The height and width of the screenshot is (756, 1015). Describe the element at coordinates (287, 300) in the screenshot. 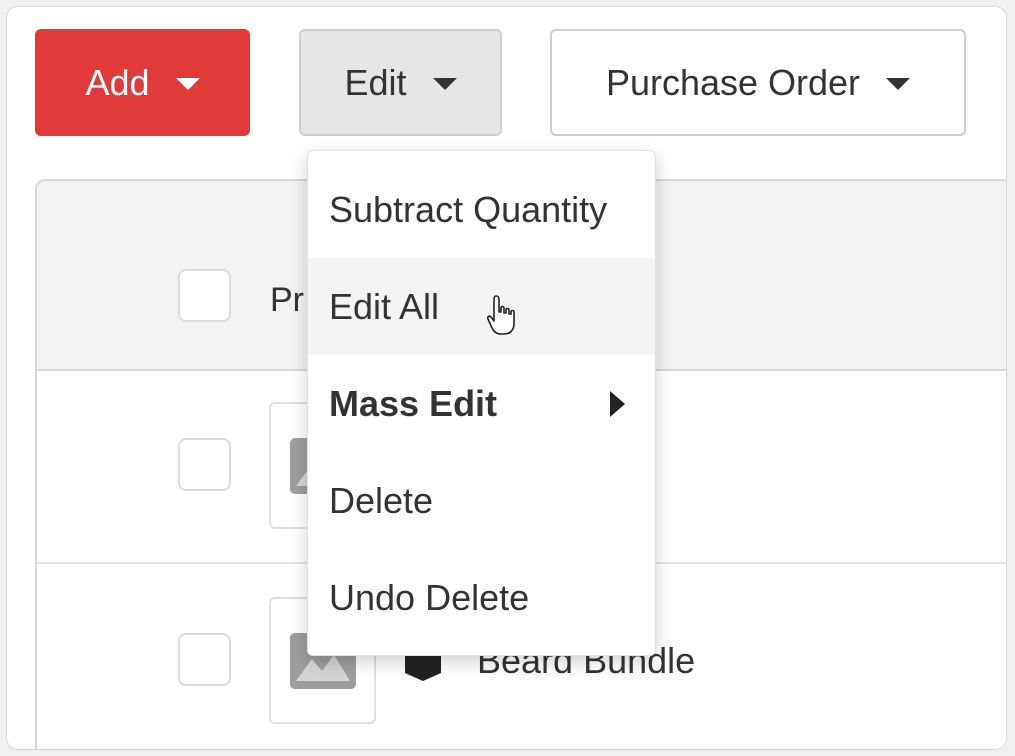

I see `column-header-product: Pr` at that location.